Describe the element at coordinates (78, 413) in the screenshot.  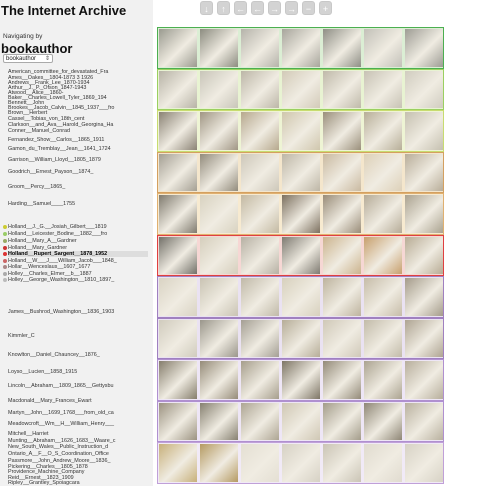
I see `author-list-item: Martyn__John__1699_1768___from_old_ca` at that location.